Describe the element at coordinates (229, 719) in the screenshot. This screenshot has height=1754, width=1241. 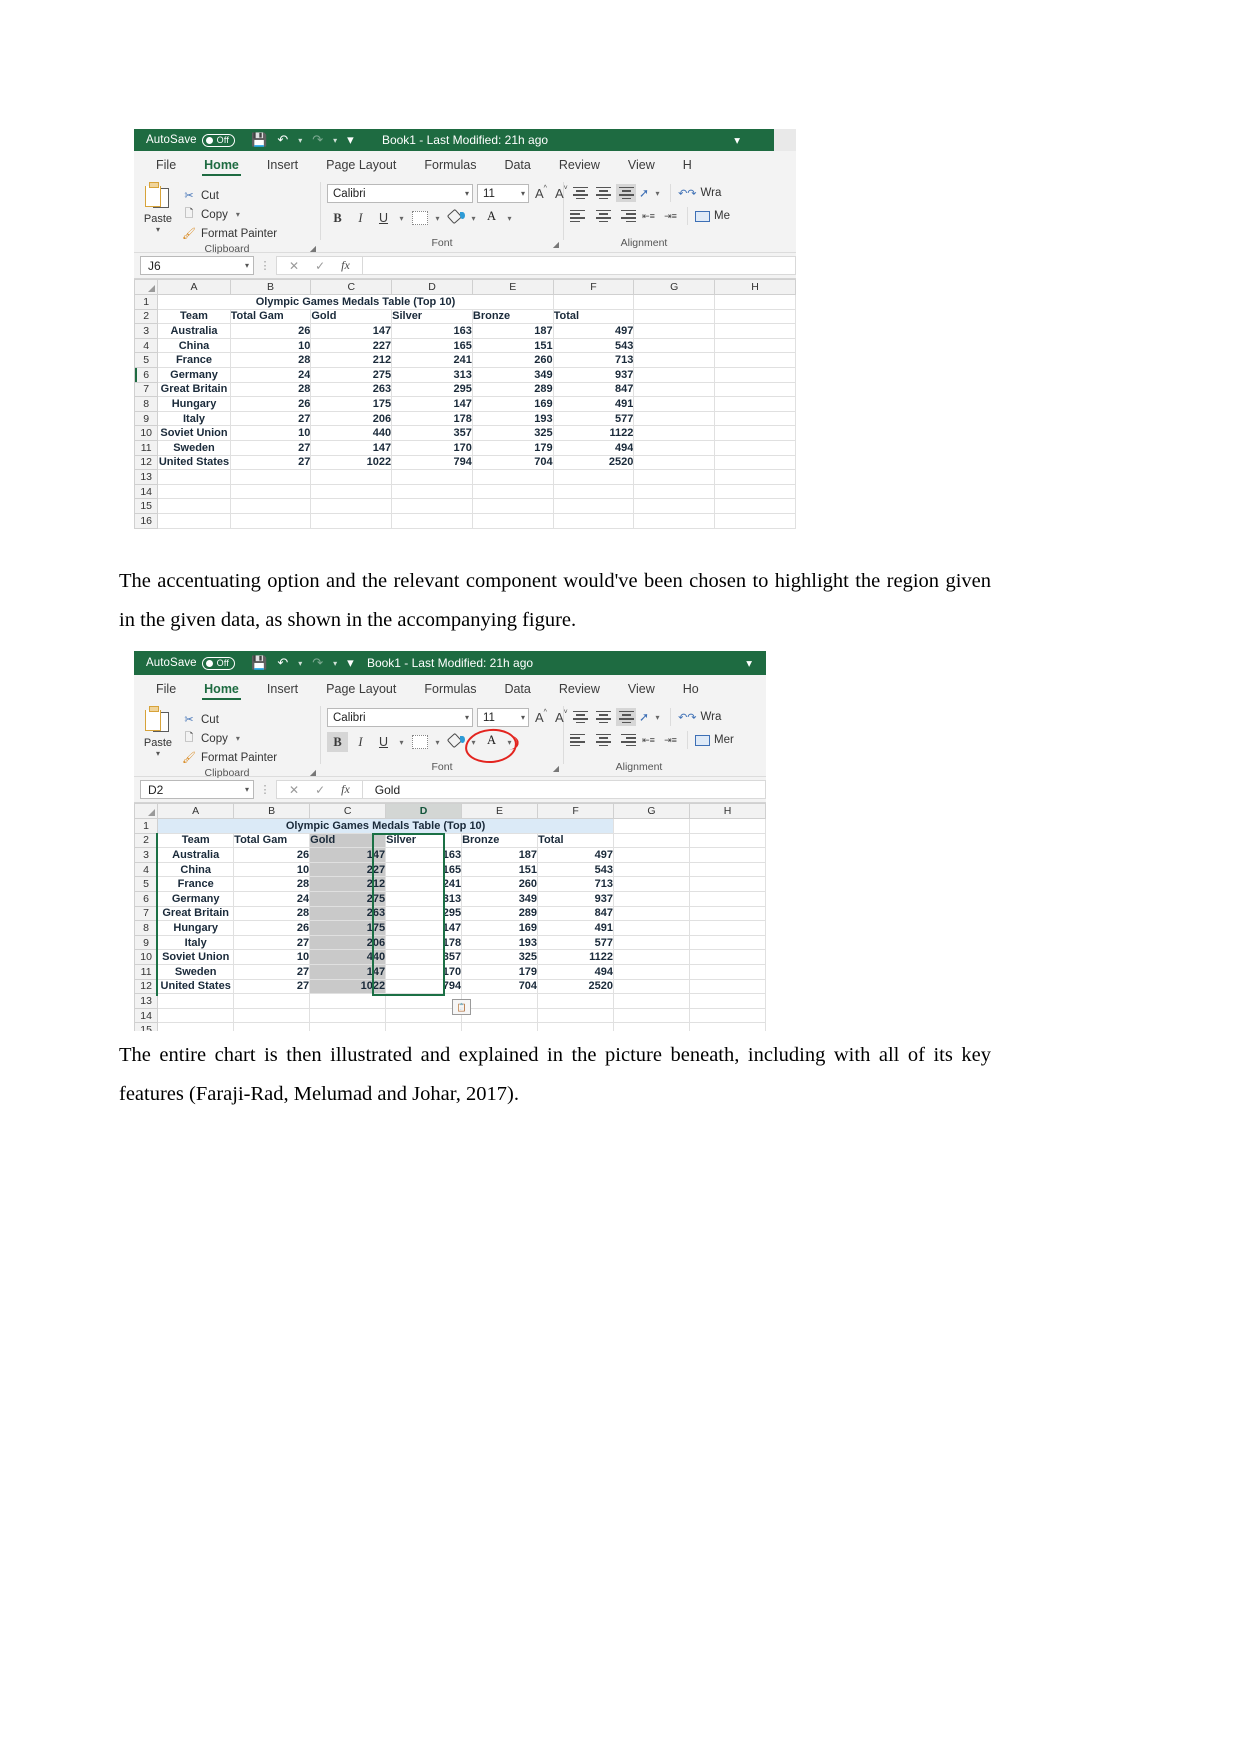
I see `cut-button: ✂ Cut` at that location.